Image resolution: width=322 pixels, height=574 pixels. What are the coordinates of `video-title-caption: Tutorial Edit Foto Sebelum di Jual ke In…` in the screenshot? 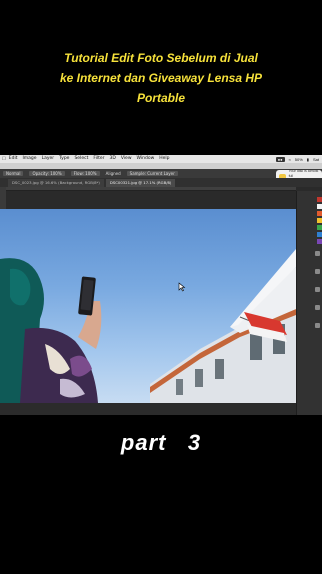 It's located at (161, 78).